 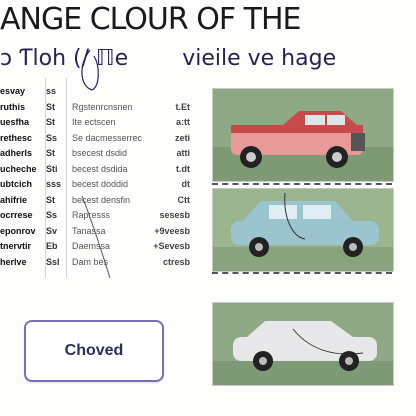 I want to click on table-cell: Eb, so click(x=52, y=246).